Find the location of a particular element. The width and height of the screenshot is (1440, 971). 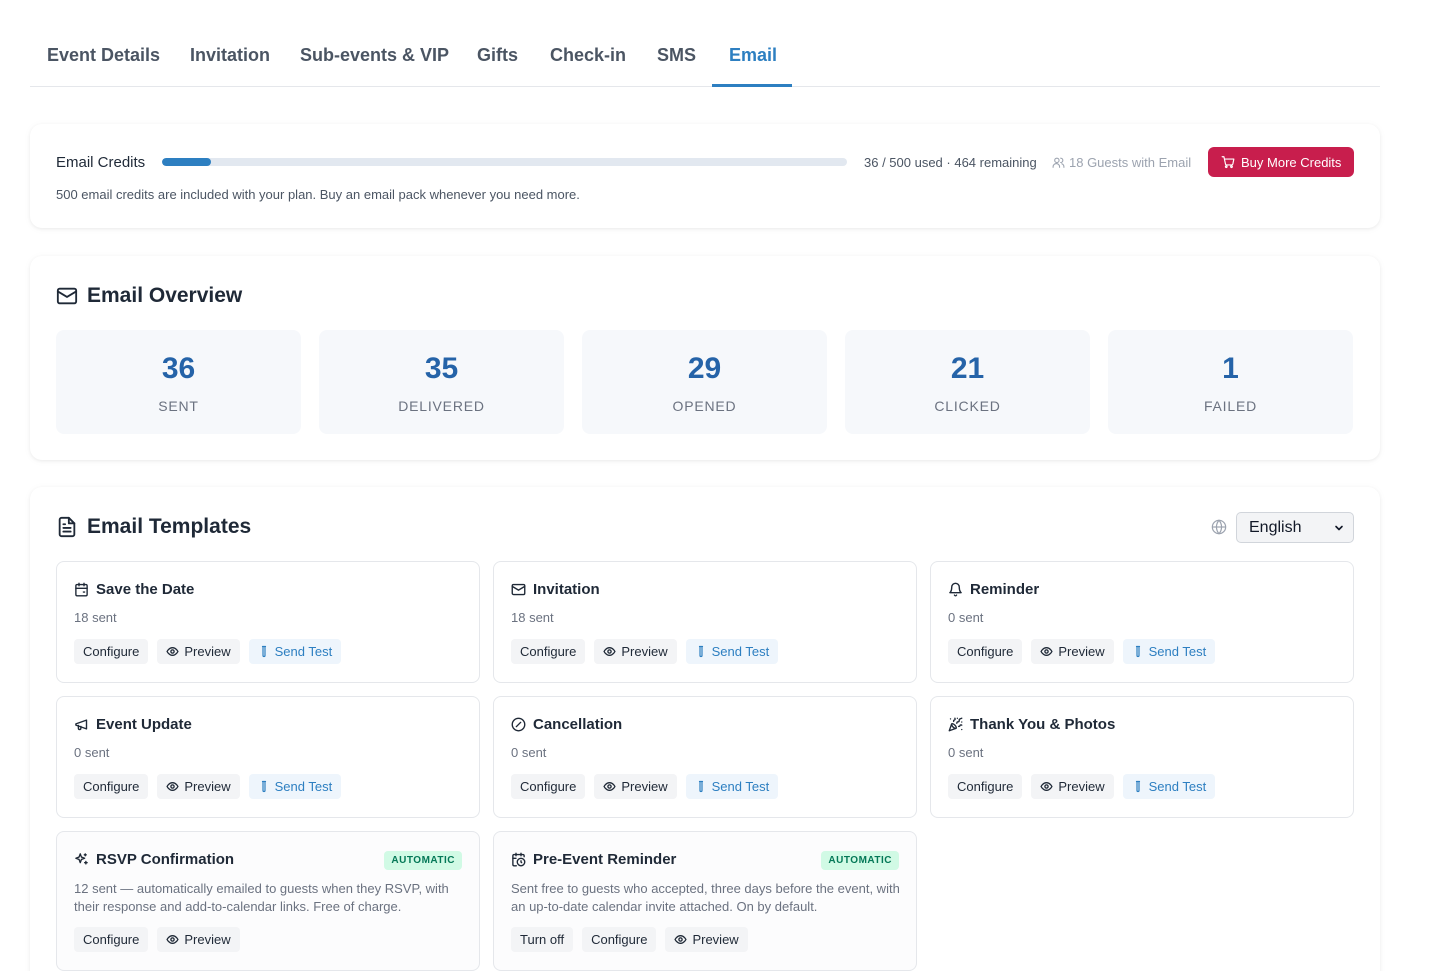

bell-icon is located at coordinates (955, 589).